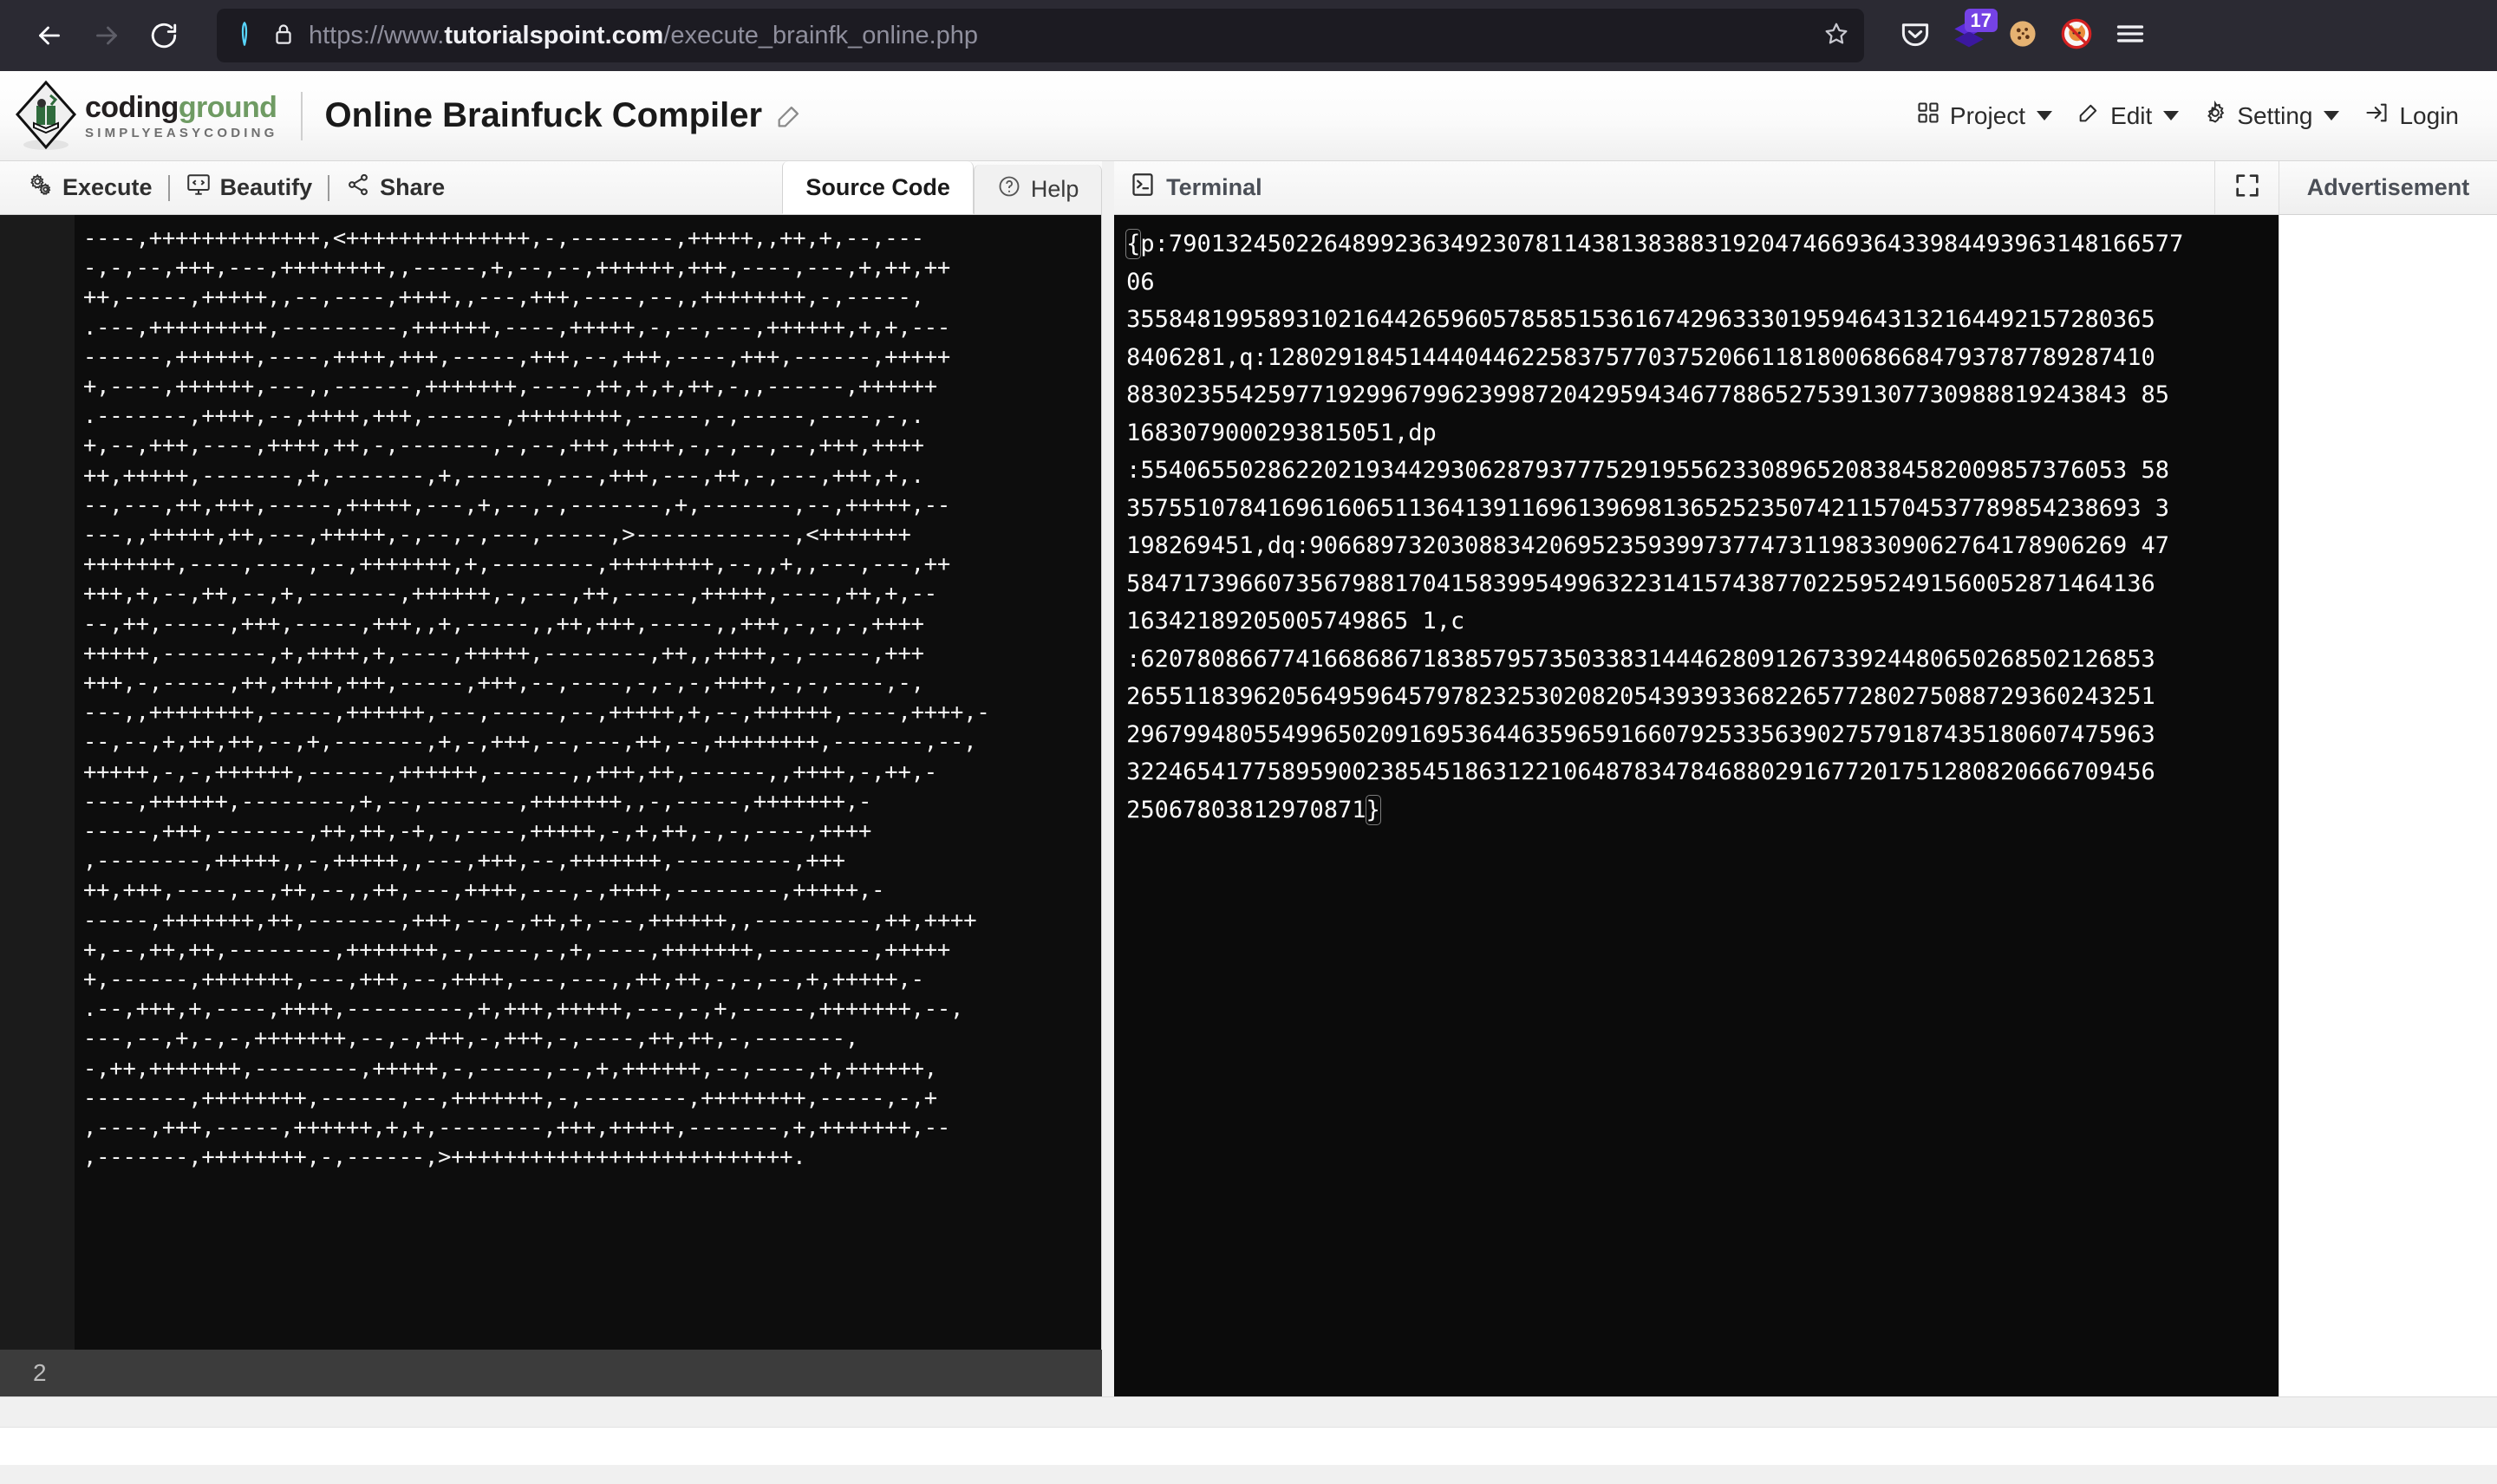 The height and width of the screenshot is (1484, 2497). I want to click on login-arrow-icon, so click(2376, 116).